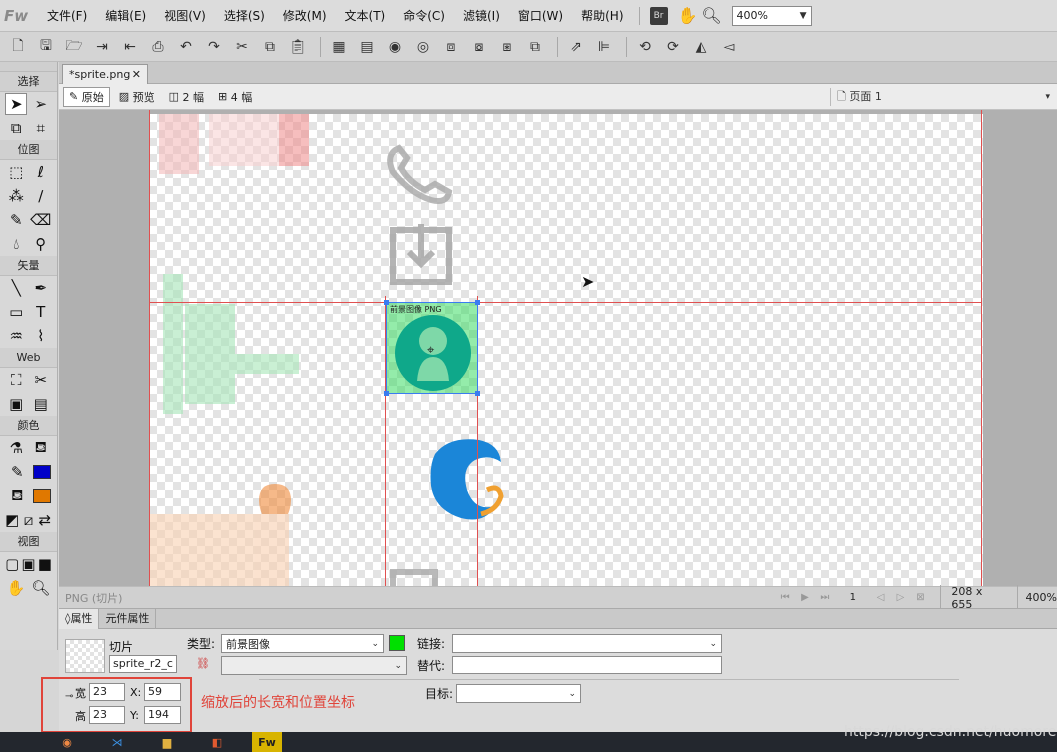  What do you see at coordinates (79, 619) in the screenshot?
I see `tab-properties: ◊属性` at bounding box center [79, 619].